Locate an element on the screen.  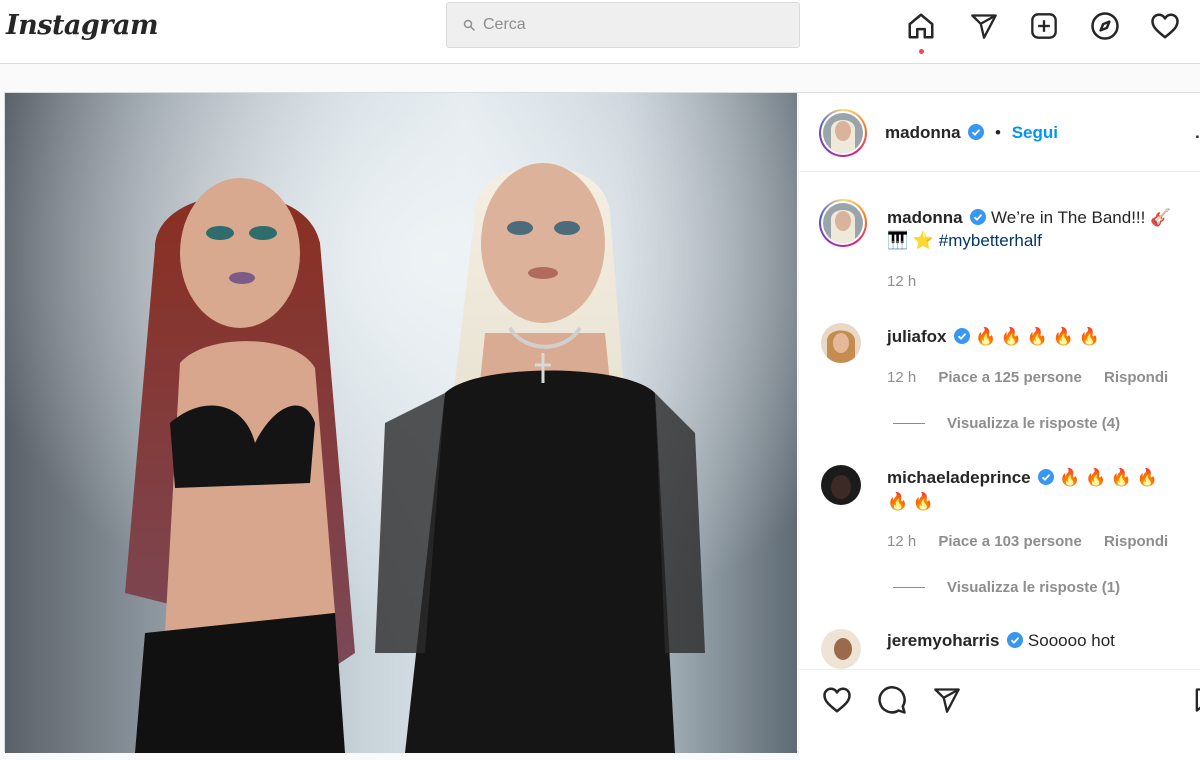
view-replies-button: Visualizza le risposte (4) is located at coordinates (1006, 423).